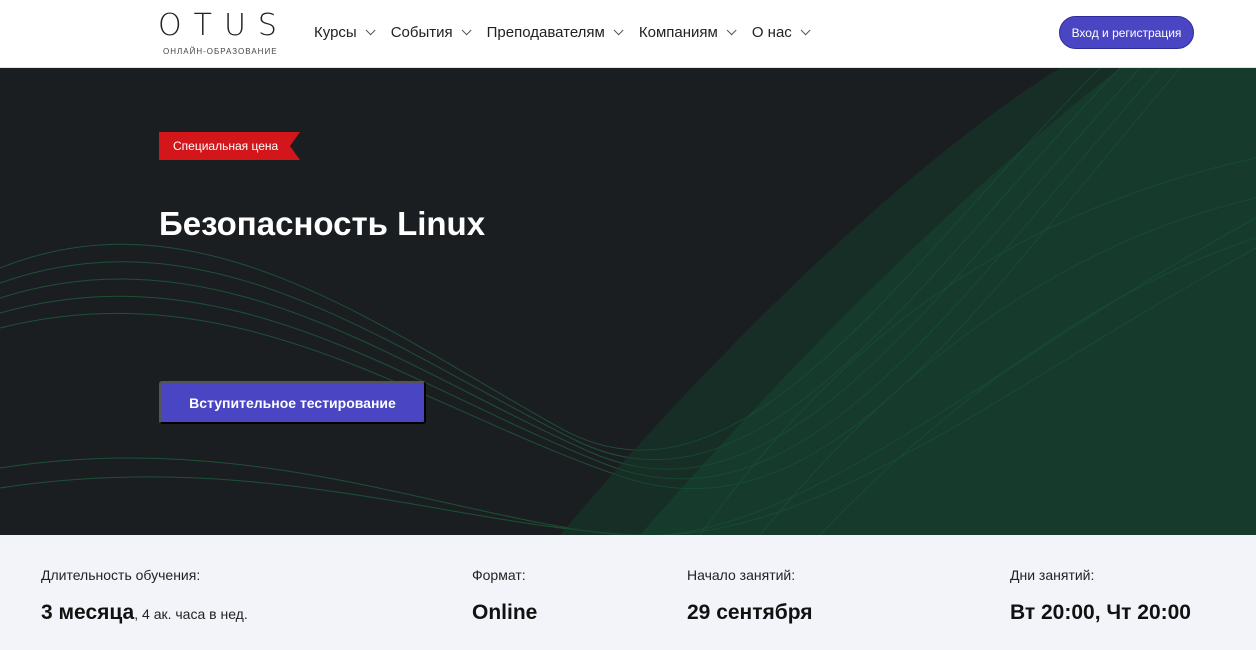 The width and height of the screenshot is (1256, 650). I want to click on info-value: 3 месяца, 4 ак. часа в нед., so click(144, 613).